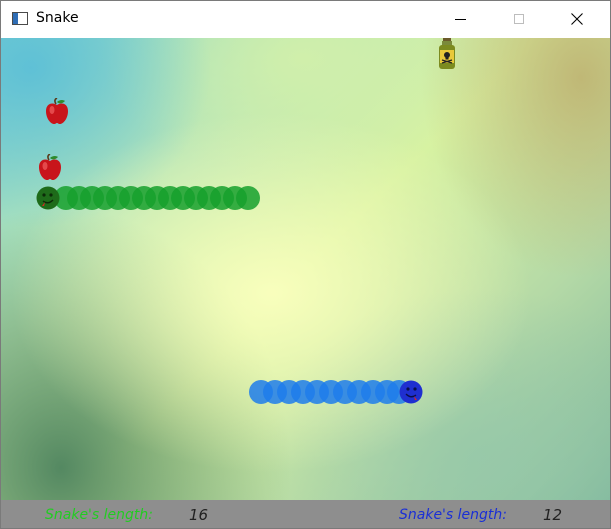 The height and width of the screenshot is (529, 611). What do you see at coordinates (411, 392) in the screenshot?
I see `blue-snake-head-icon` at bounding box center [411, 392].